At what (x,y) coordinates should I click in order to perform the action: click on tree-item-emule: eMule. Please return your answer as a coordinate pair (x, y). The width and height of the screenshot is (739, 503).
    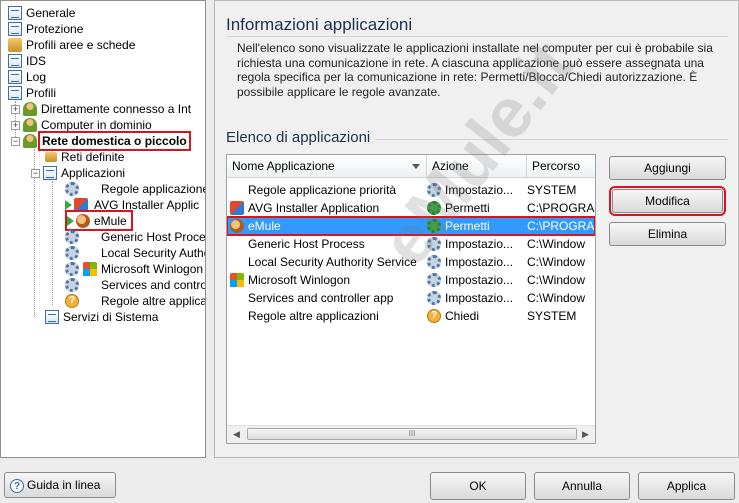
    Looking at the image, I should click on (99, 220).